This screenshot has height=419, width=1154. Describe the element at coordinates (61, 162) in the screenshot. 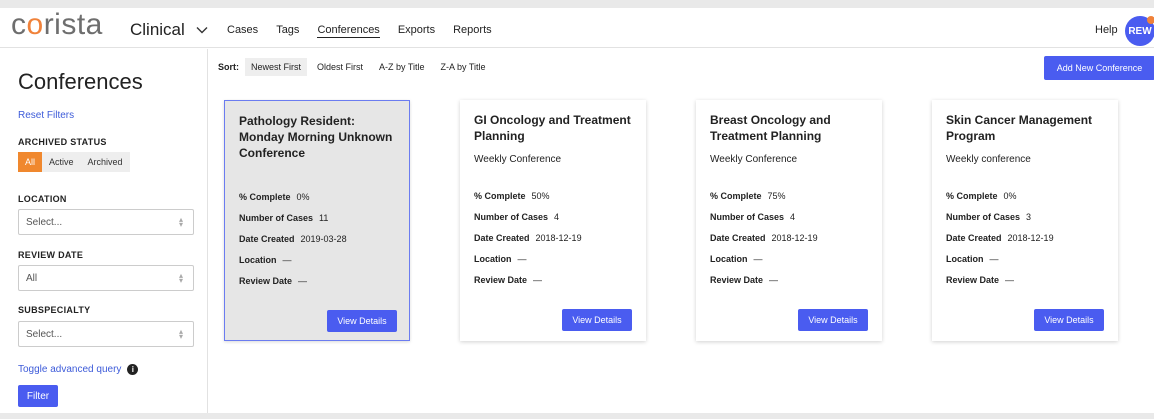

I see `archived-option-active: Active` at that location.